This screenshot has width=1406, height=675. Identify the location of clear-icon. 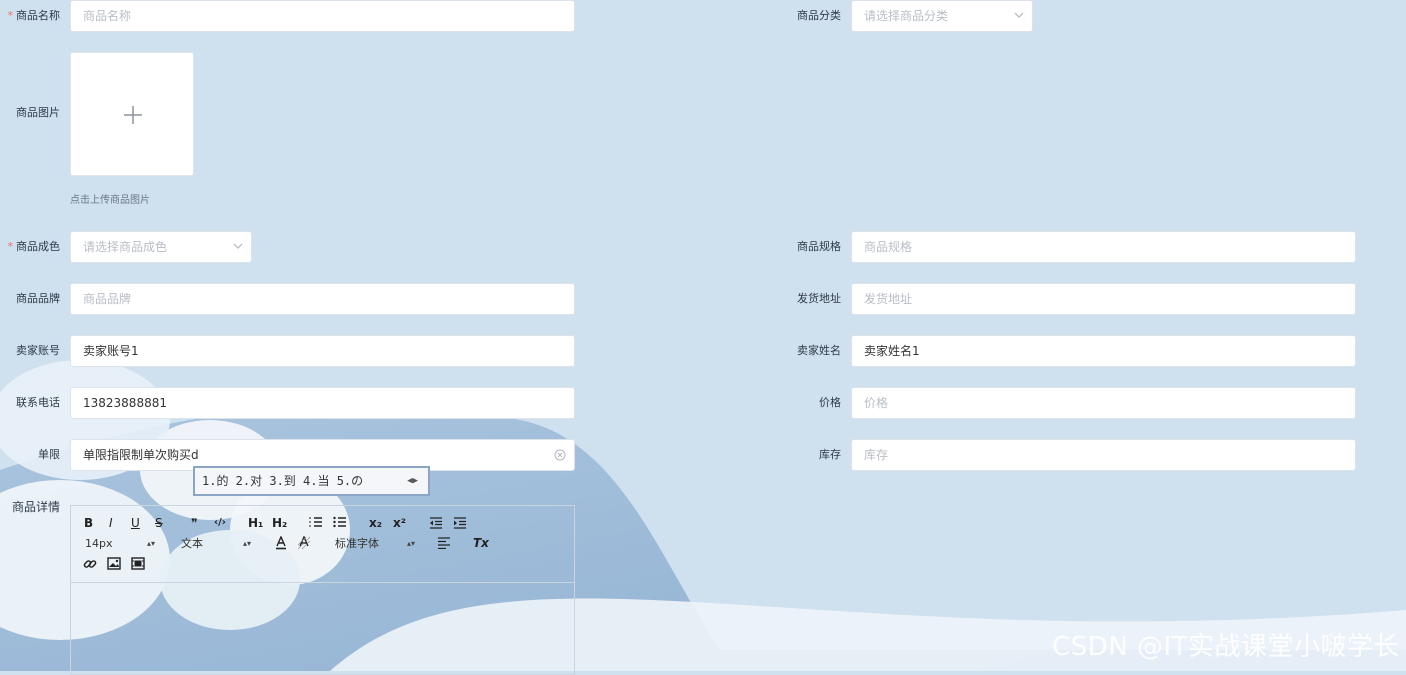
(560, 455).